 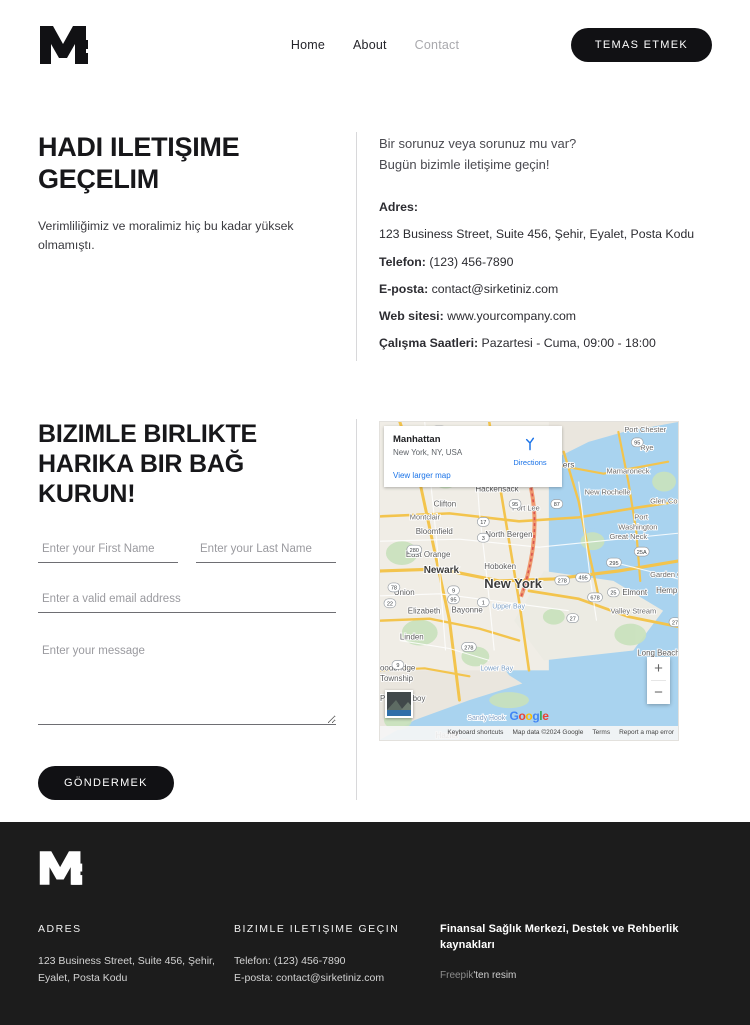 What do you see at coordinates (508, 606) in the screenshot?
I see `map-place-label: Upper Bay` at bounding box center [508, 606].